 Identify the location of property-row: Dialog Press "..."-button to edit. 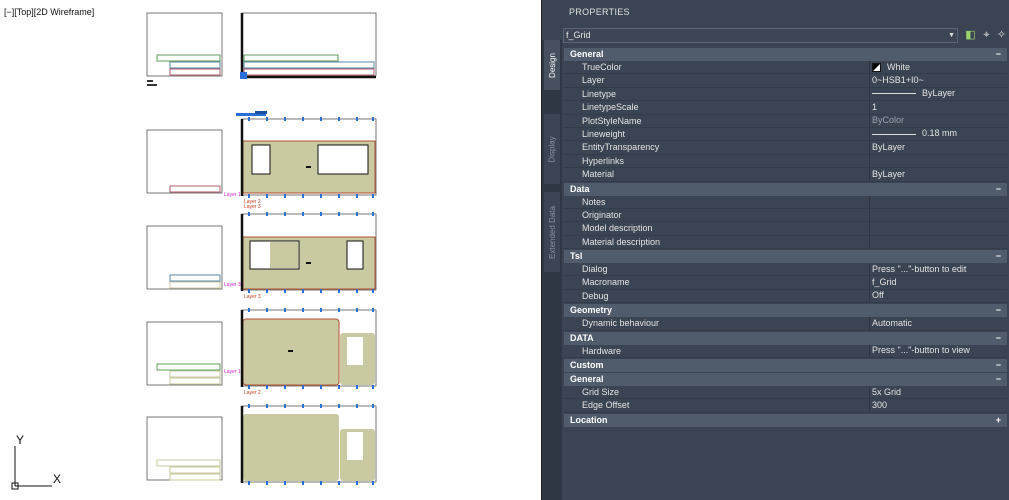
(785, 270).